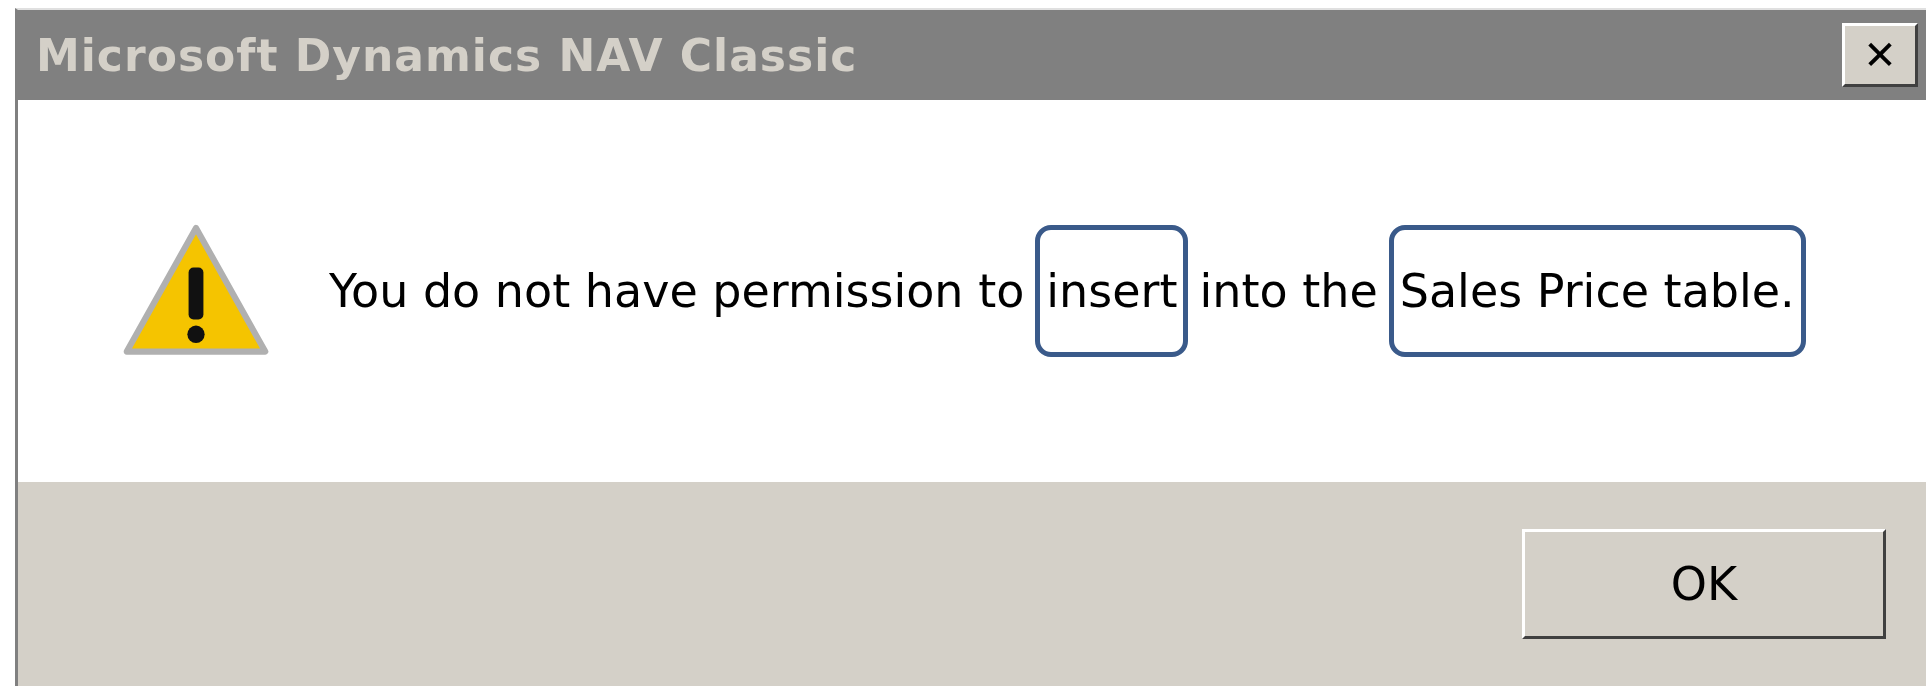  Describe the element at coordinates (1880, 55) in the screenshot. I see `close-button: ✕` at that location.